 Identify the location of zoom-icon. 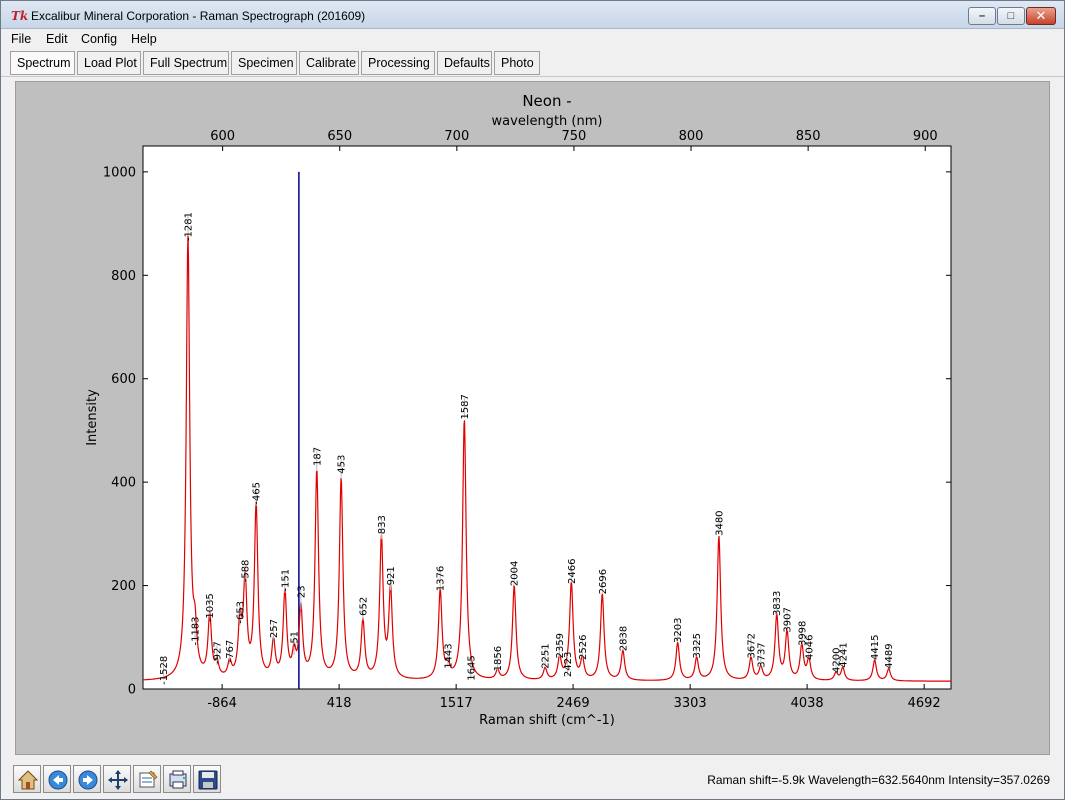
(178, 779).